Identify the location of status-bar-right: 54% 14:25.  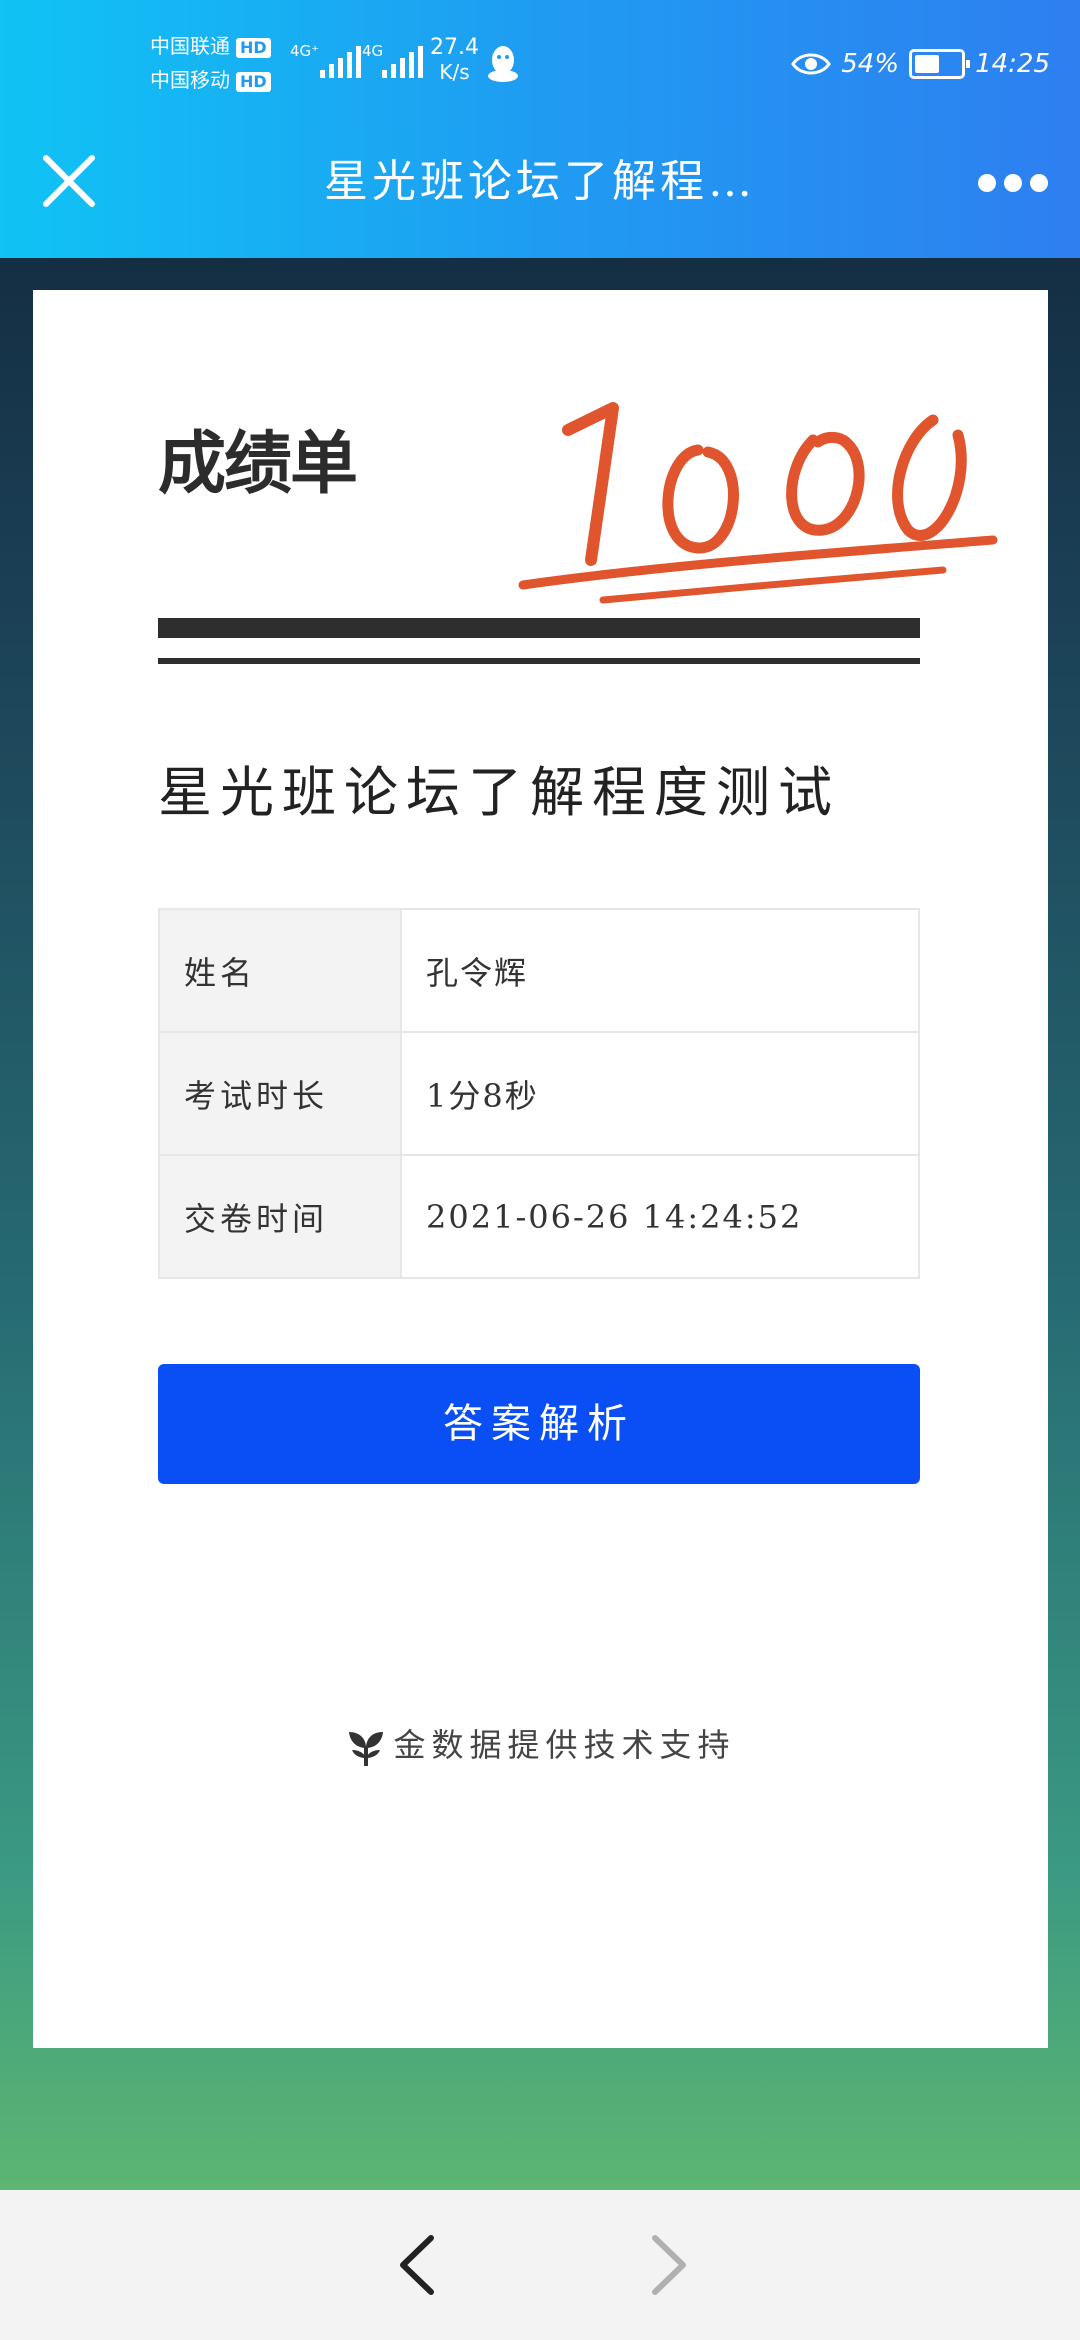
(920, 64).